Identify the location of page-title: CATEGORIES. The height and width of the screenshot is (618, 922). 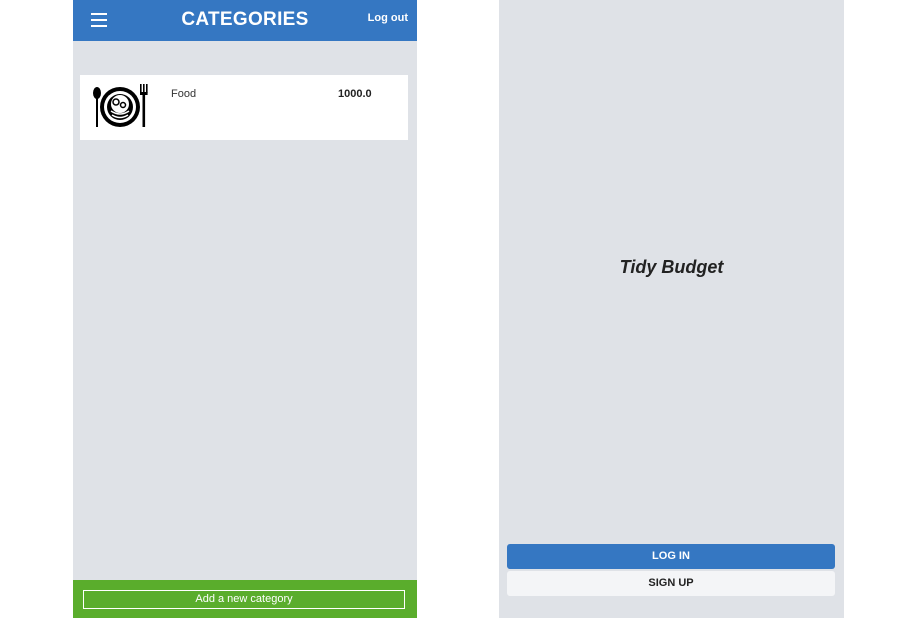
(245, 19).